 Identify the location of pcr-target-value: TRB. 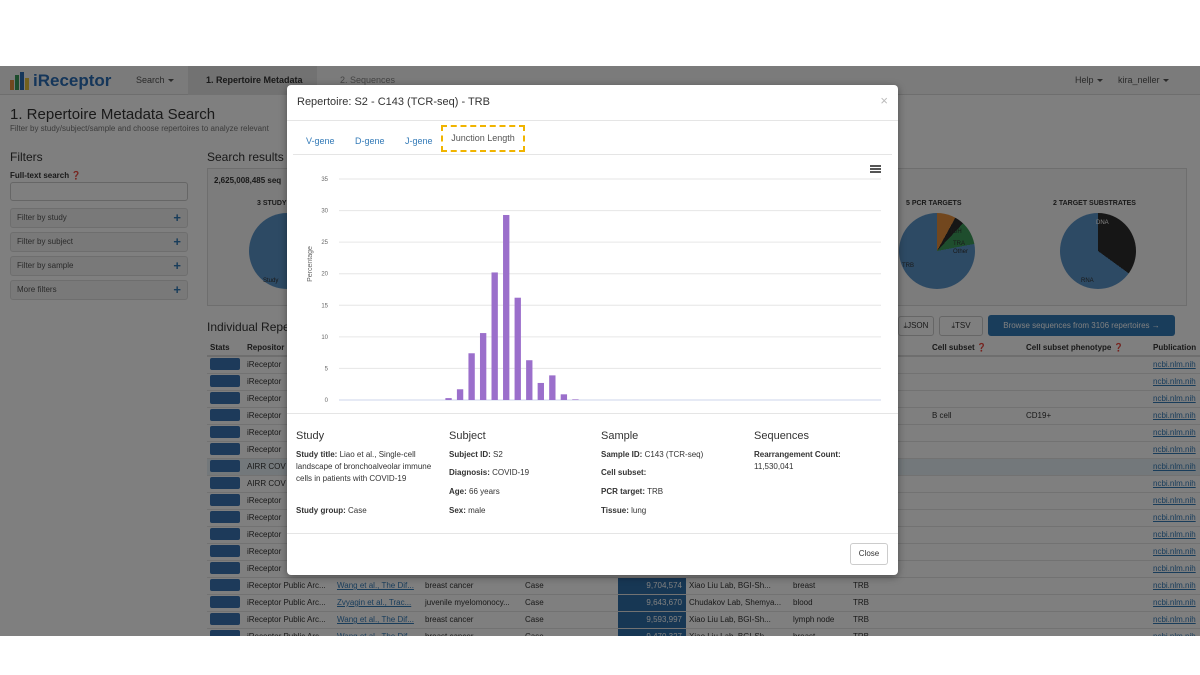
(655, 491).